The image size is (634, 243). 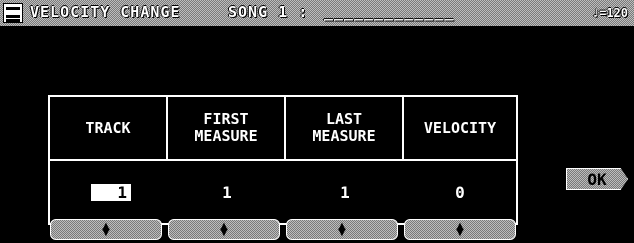 I want to click on track-stepper: ▲ ▼, so click(x=106, y=229).